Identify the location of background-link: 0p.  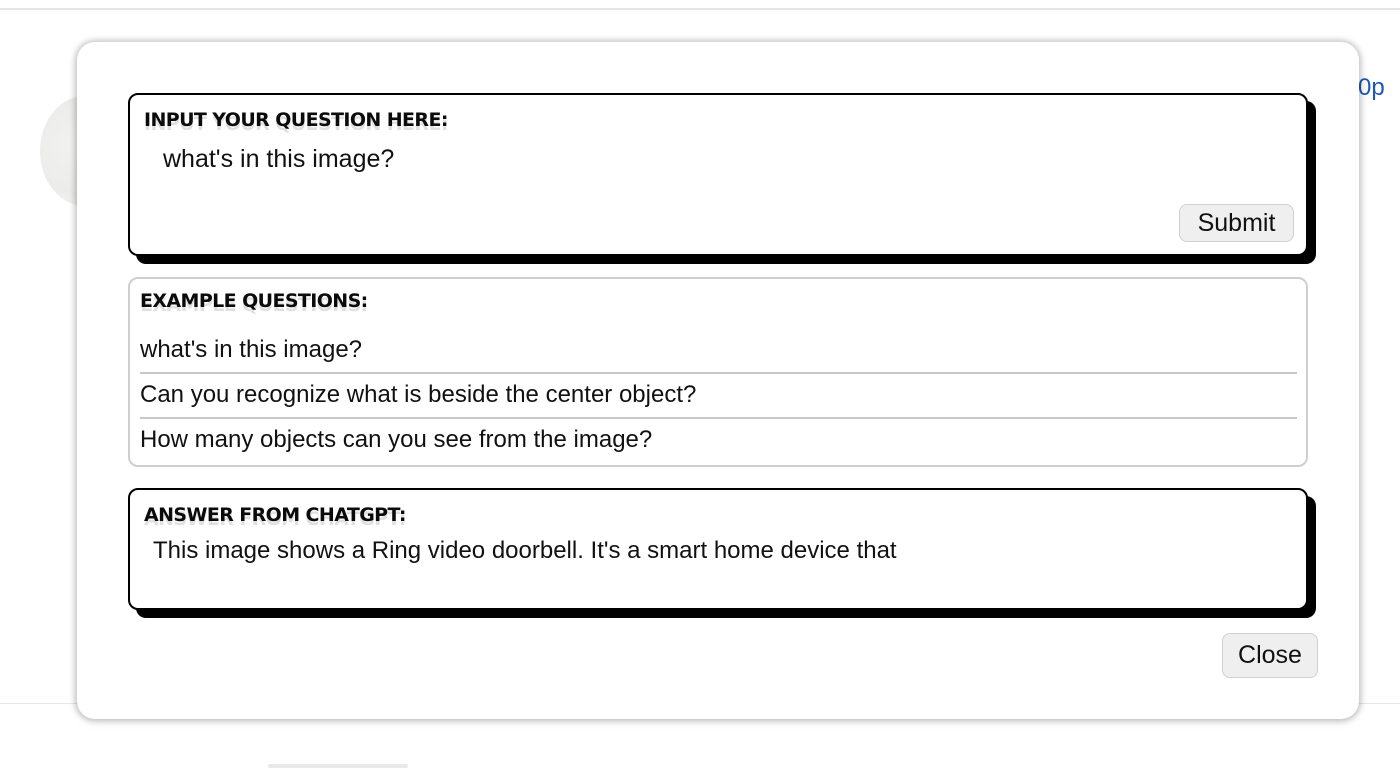
(1371, 88).